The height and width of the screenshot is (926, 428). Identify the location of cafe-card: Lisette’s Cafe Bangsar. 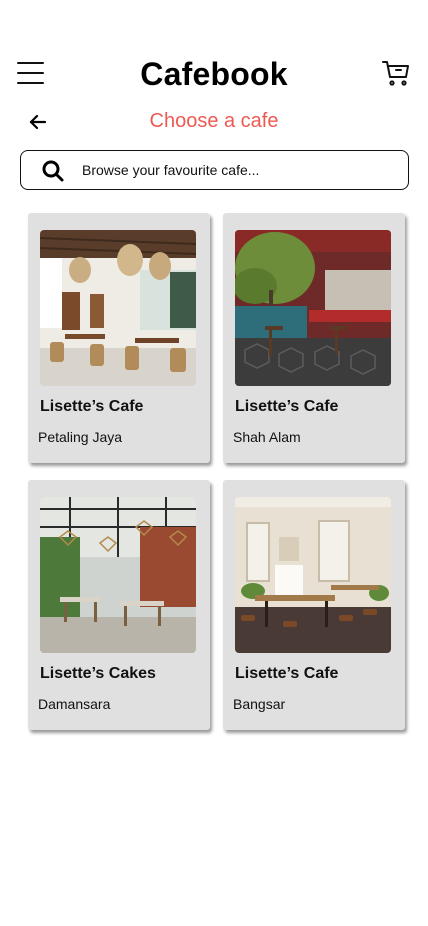
(314, 605).